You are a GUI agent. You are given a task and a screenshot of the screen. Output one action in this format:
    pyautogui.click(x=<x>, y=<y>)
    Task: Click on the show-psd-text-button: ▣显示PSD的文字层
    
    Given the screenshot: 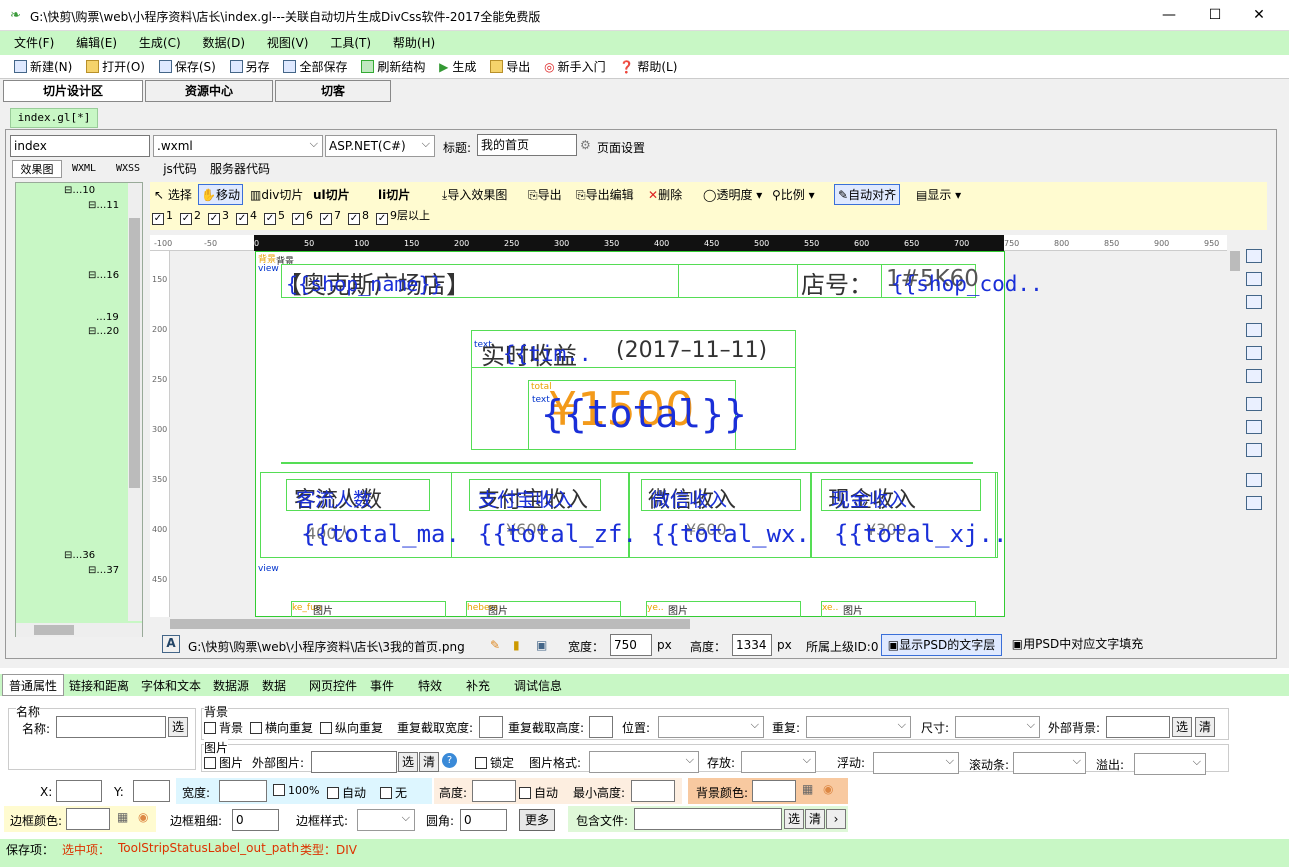 What is the action you would take?
    pyautogui.click(x=941, y=645)
    